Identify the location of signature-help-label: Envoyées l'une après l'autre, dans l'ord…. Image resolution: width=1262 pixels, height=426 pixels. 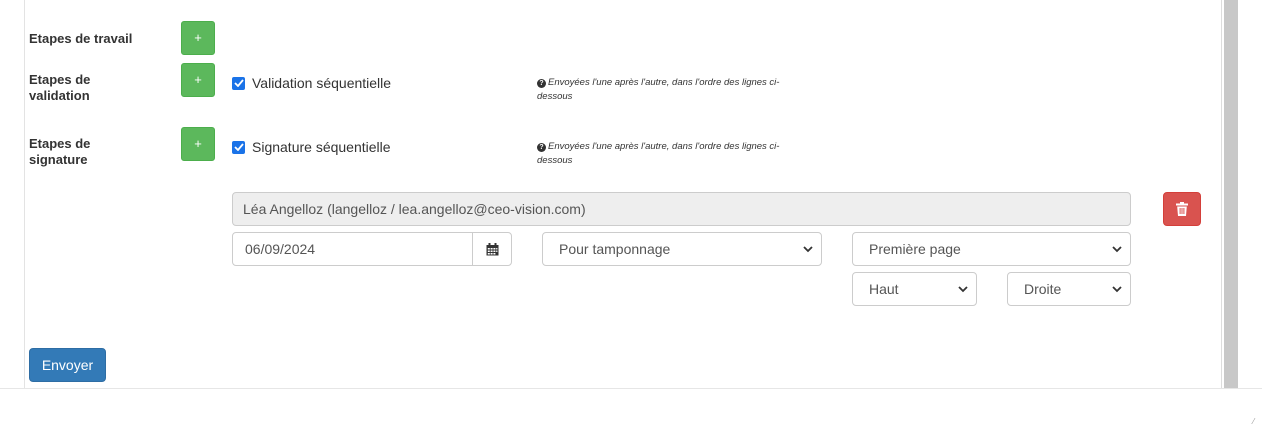
(658, 153).